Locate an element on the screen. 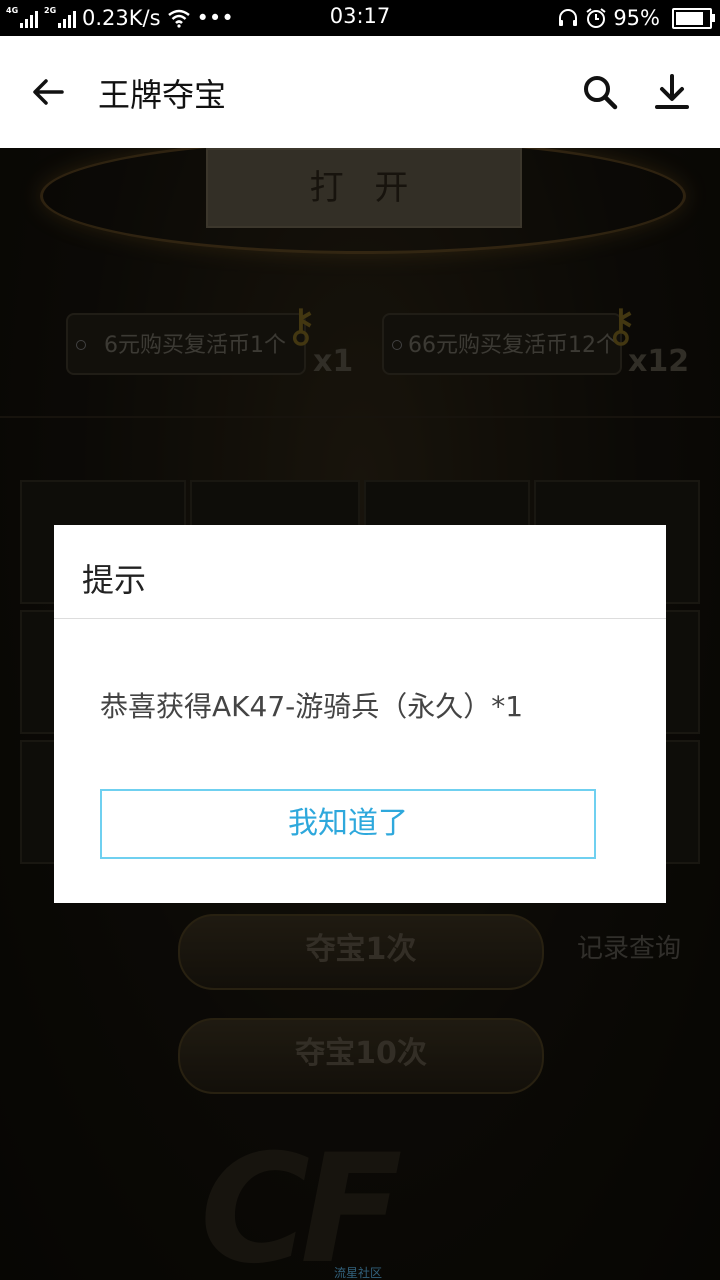 The width and height of the screenshot is (720, 1280). battery-icon is located at coordinates (693, 18).